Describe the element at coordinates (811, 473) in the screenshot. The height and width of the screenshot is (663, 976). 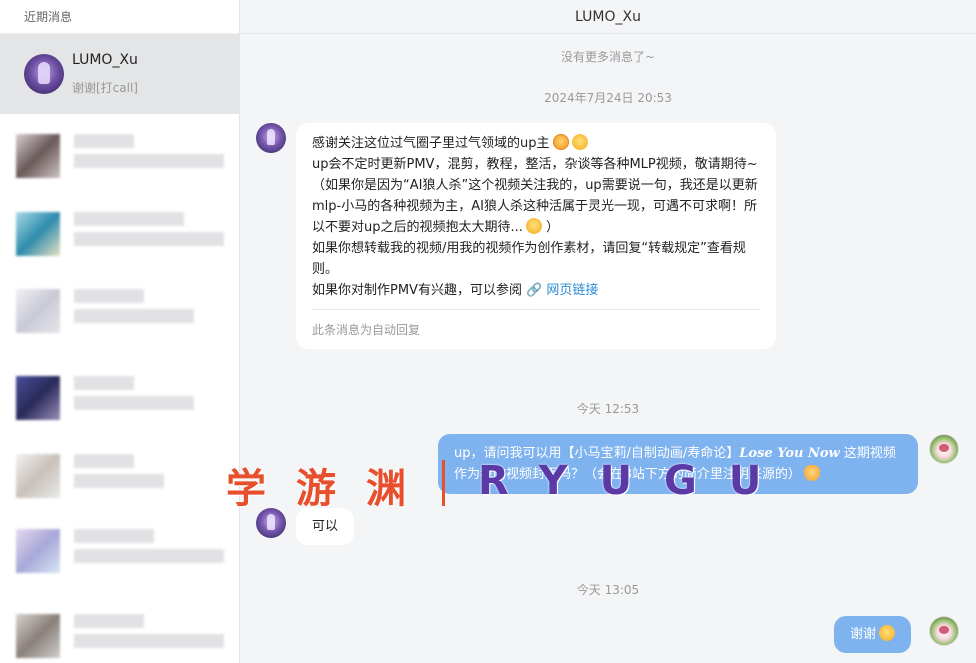
I see `cat-emoji-icon` at that location.